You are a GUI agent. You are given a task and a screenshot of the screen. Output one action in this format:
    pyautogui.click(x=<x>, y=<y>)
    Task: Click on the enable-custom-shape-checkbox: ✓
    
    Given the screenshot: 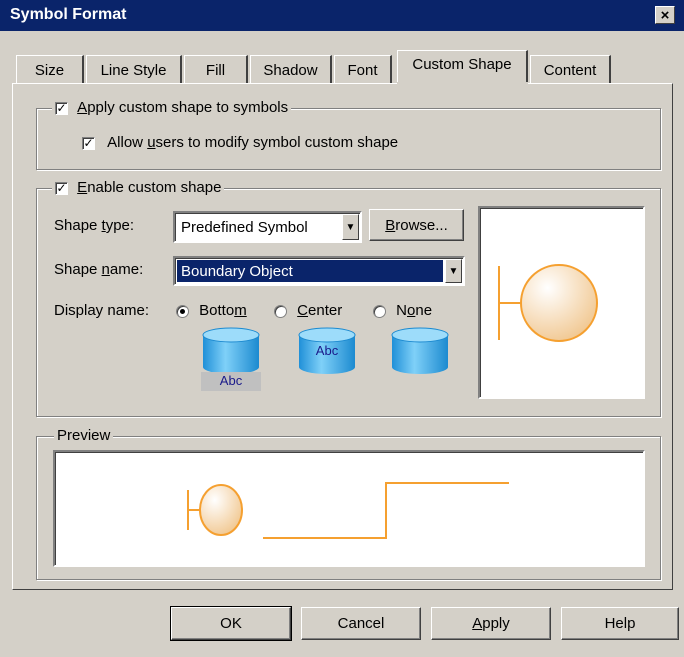 What is the action you would take?
    pyautogui.click(x=61, y=188)
    